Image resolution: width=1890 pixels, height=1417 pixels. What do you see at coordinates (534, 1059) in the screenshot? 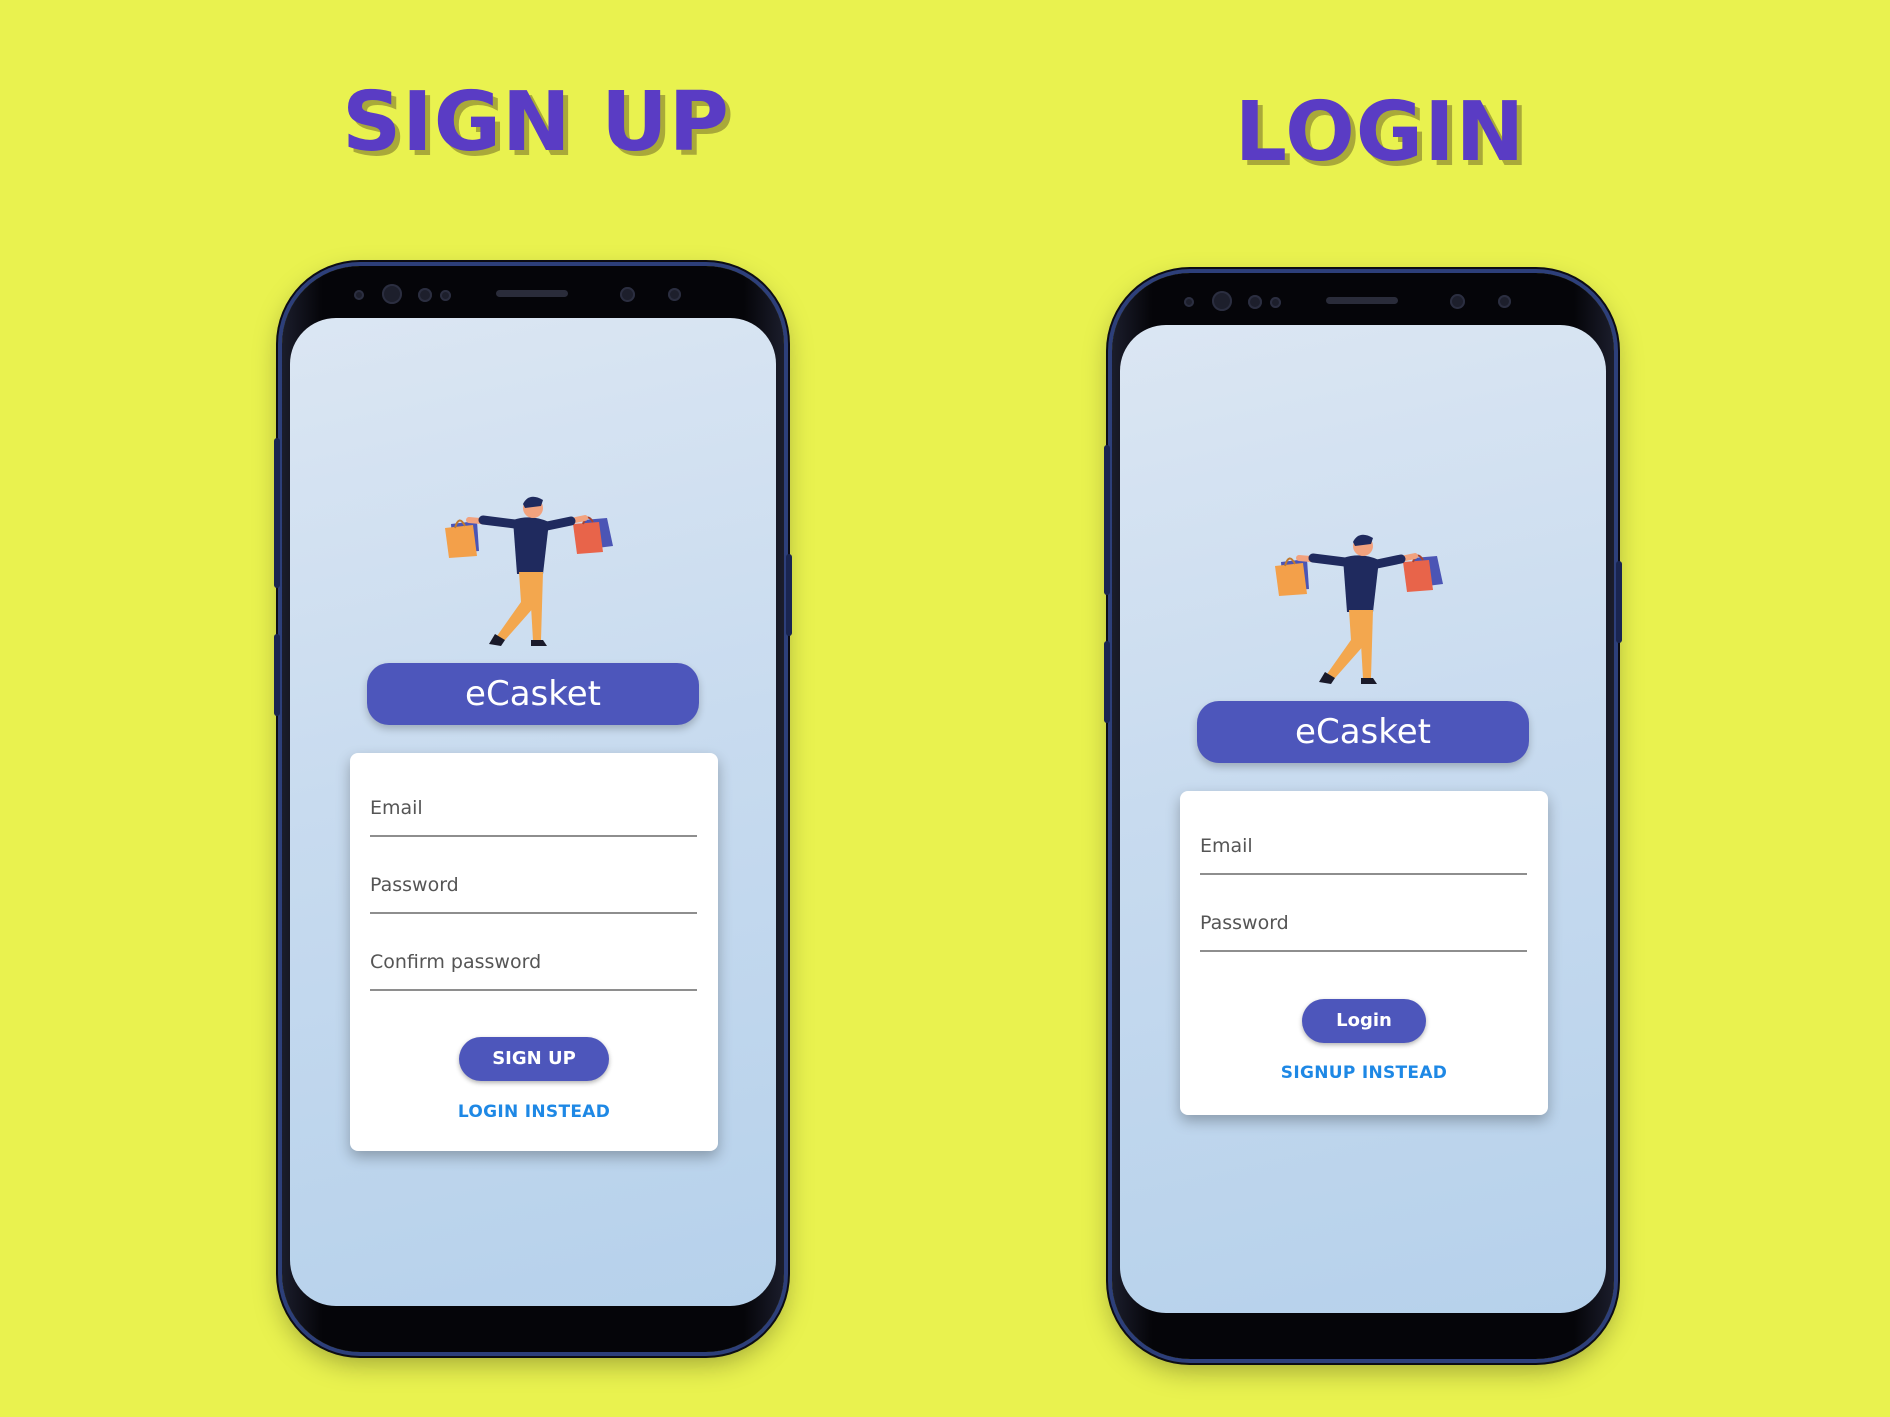
I see `signup-button: SIGN UP` at bounding box center [534, 1059].